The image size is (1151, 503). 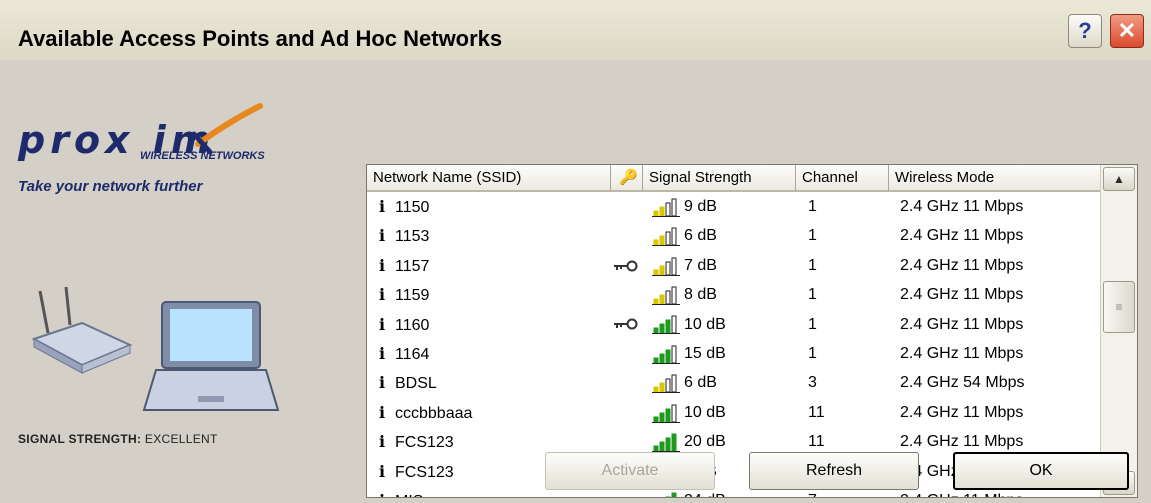 I want to click on signal-cell: 9 dB, so click(x=684, y=206).